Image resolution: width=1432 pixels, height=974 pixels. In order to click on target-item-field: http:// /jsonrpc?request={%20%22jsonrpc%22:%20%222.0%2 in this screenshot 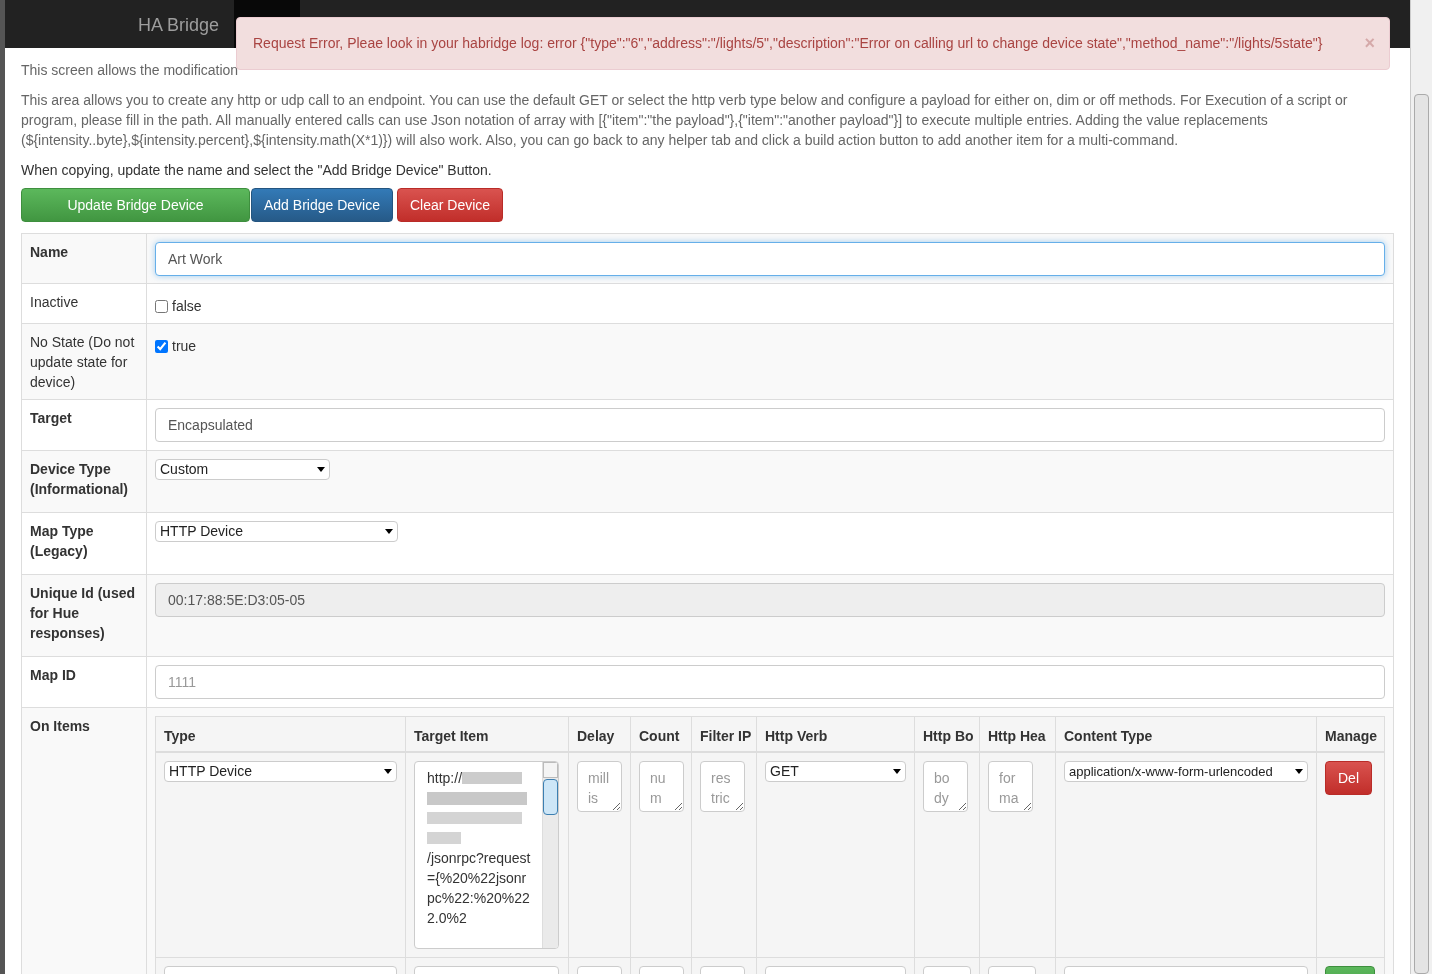, I will do `click(486, 855)`.